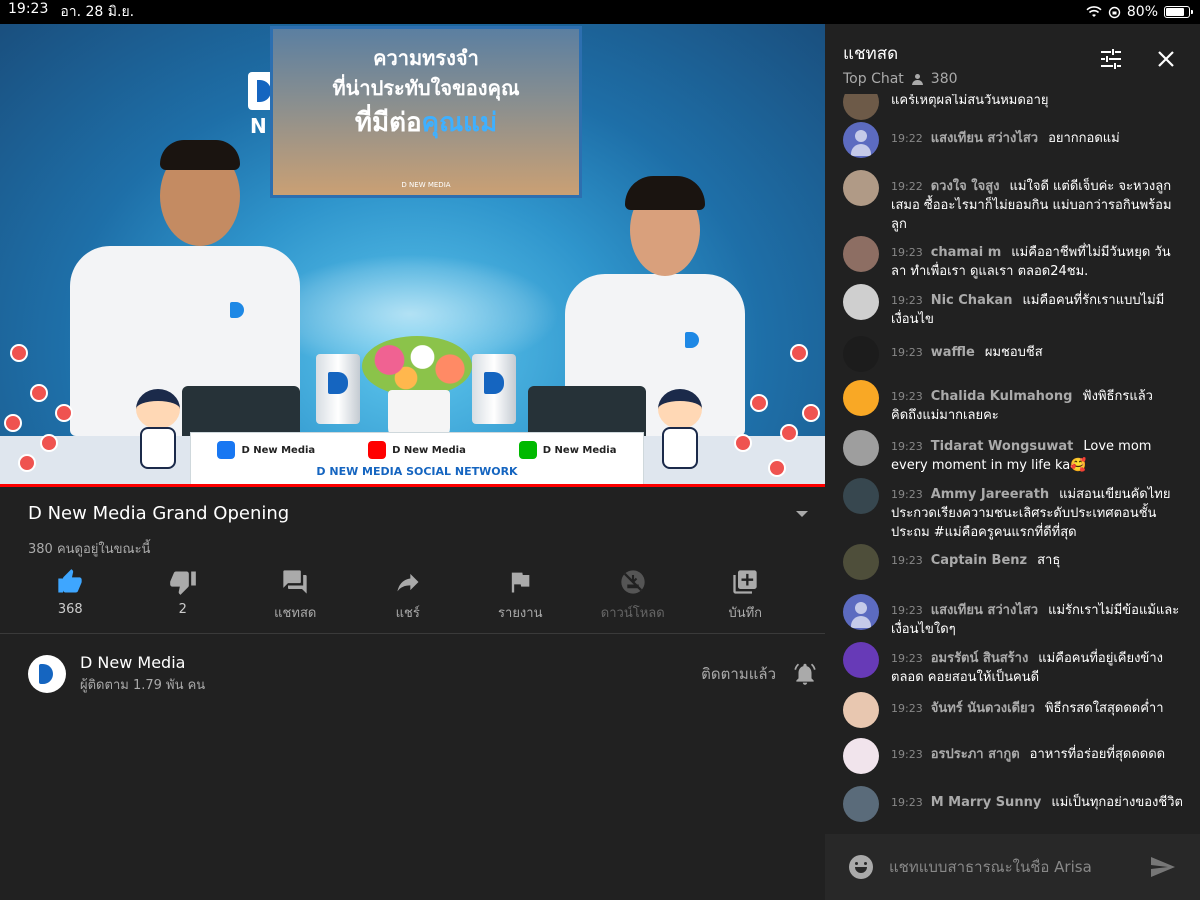 The image size is (1200, 900). I want to click on chat-author: Tidarat Wongsuwat, so click(1002, 446).